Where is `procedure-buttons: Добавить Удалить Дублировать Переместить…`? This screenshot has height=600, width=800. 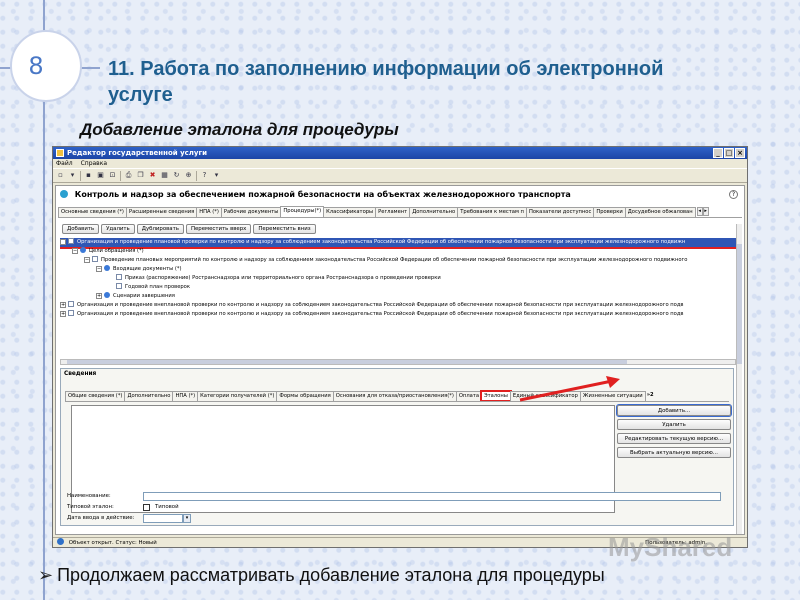 procedure-buttons: Добавить Удалить Дублировать Переместить… is located at coordinates (189, 229).